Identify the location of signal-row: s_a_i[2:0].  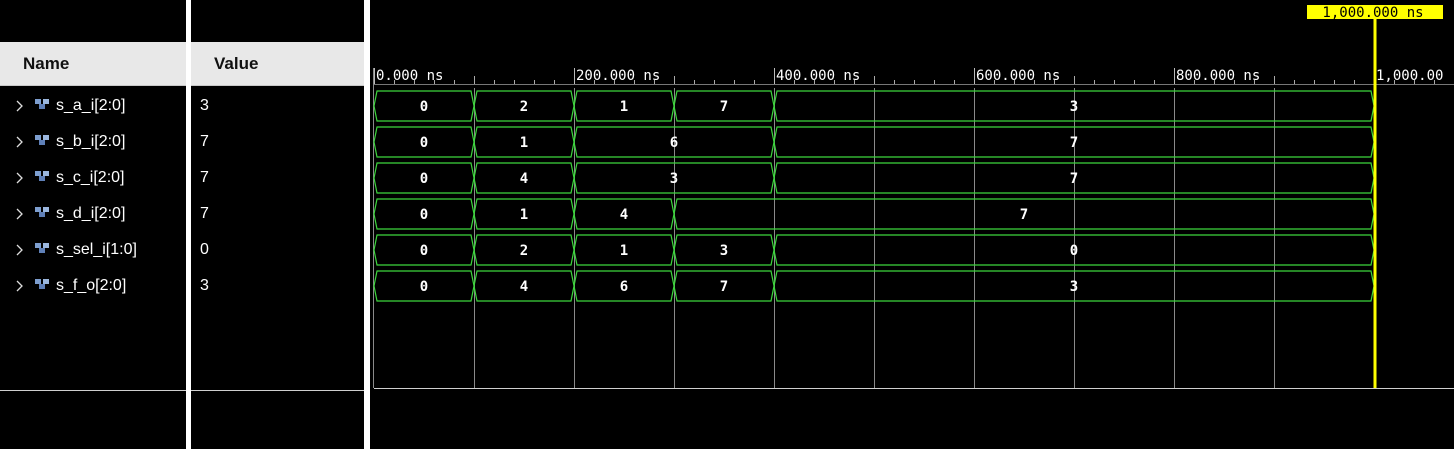
(93, 106).